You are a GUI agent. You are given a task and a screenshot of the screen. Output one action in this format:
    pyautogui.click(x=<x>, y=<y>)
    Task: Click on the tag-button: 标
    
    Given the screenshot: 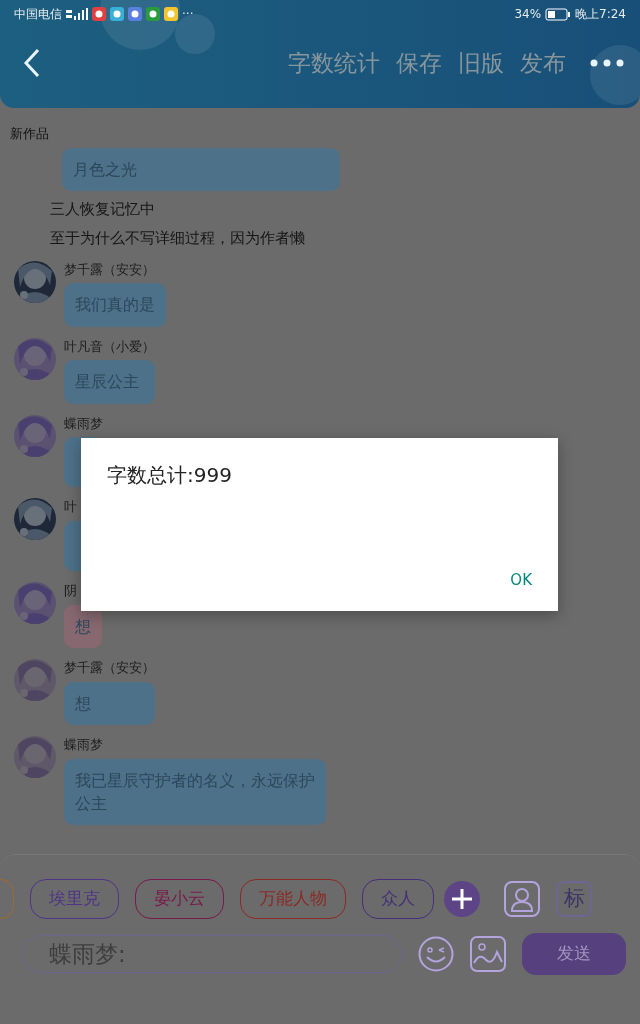 What is the action you would take?
    pyautogui.click(x=574, y=899)
    